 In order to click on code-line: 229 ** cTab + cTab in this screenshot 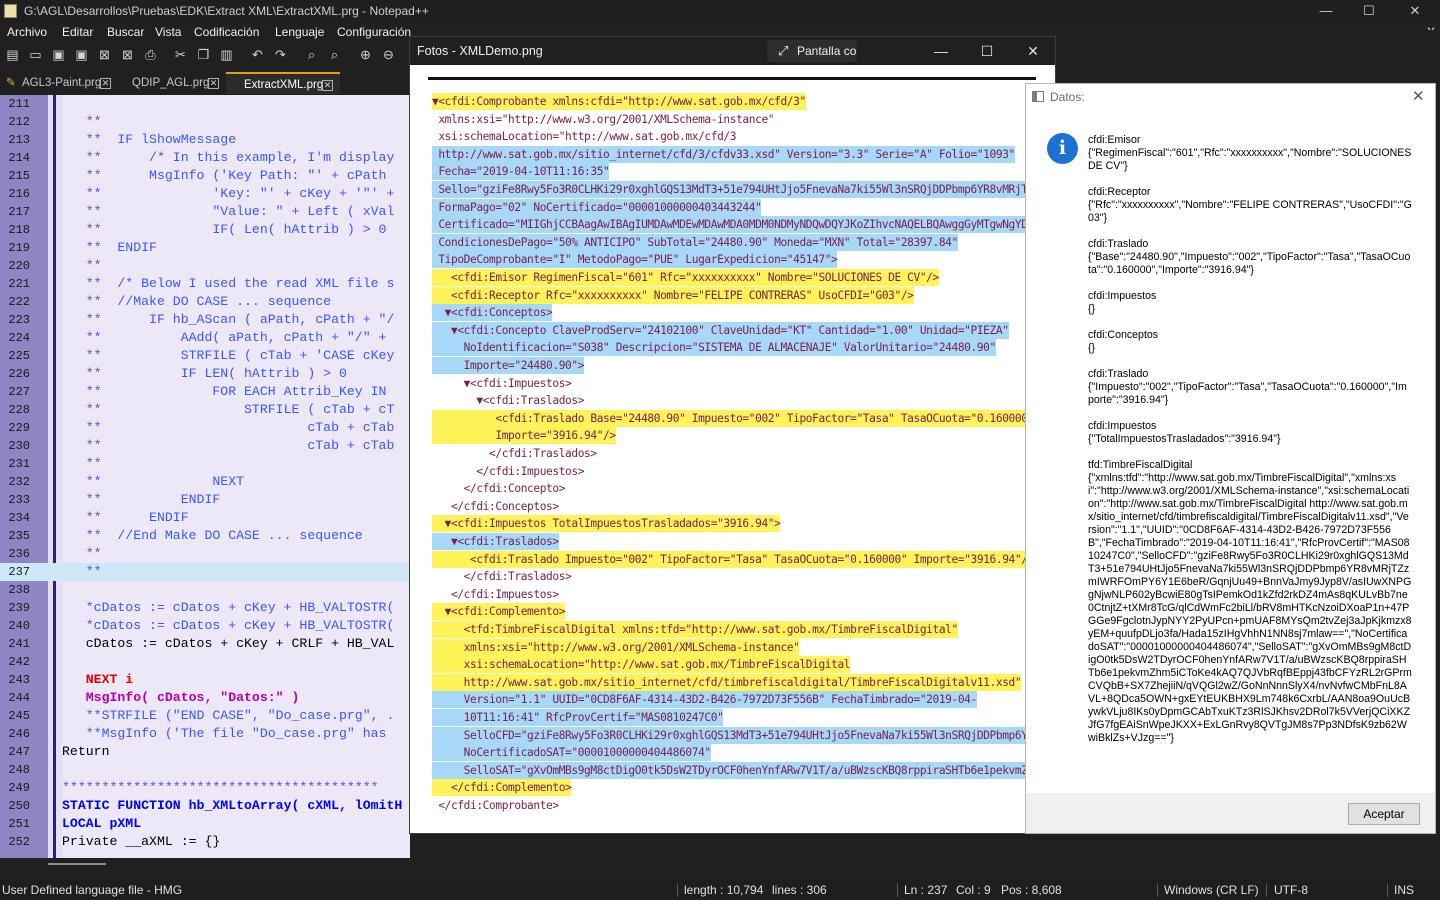, I will do `click(205, 428)`.